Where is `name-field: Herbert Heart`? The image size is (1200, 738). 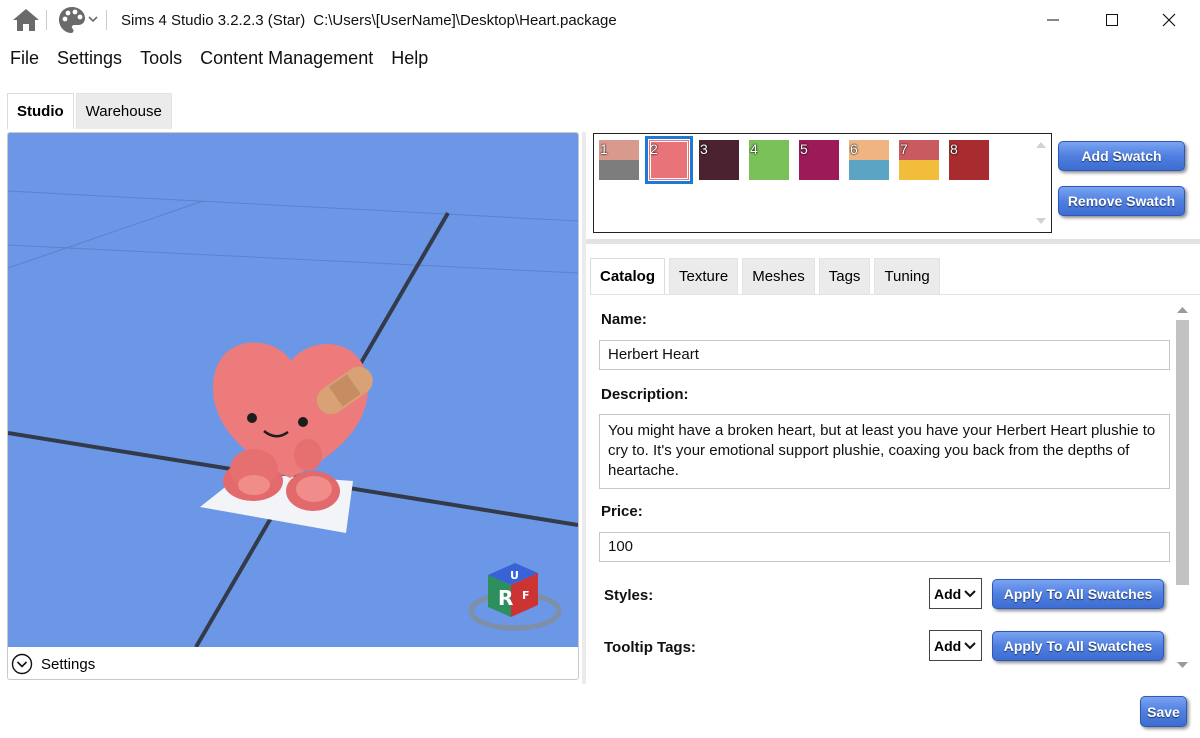
name-field: Herbert Heart is located at coordinates (884, 355).